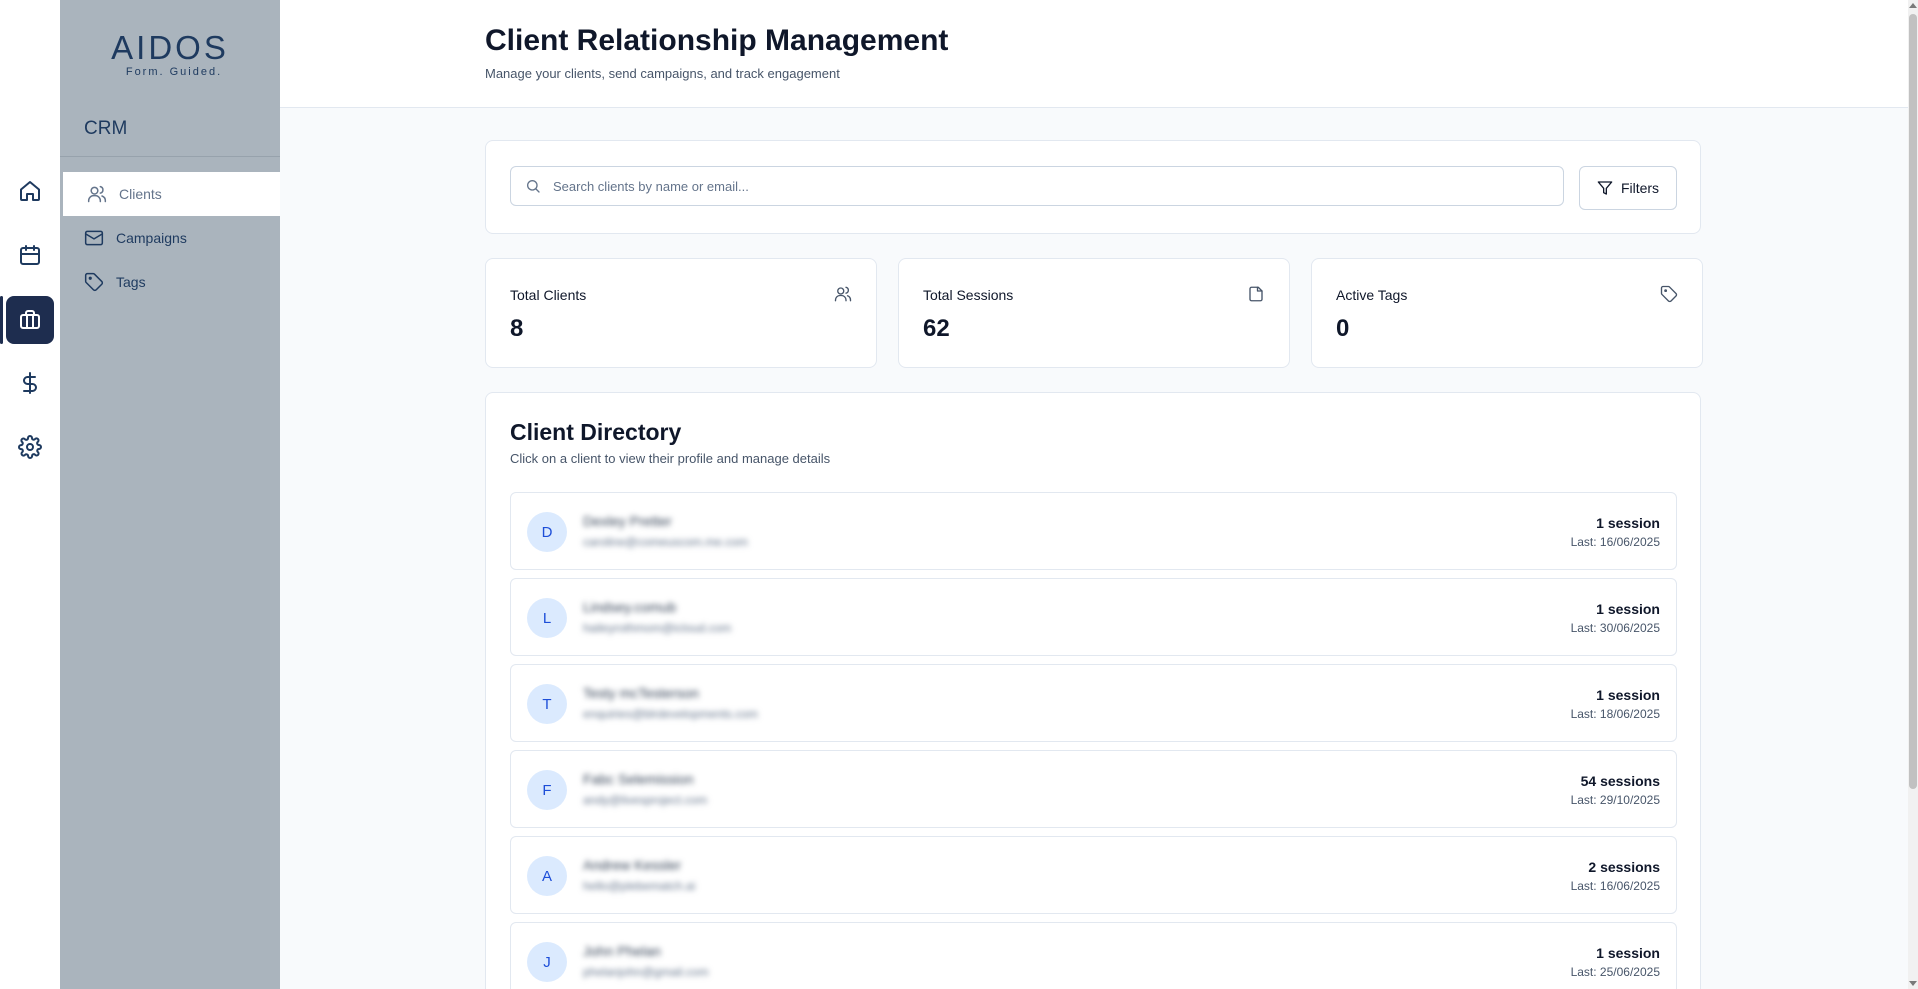 The image size is (1918, 989). Describe the element at coordinates (547, 962) in the screenshot. I see `avatar: J` at that location.